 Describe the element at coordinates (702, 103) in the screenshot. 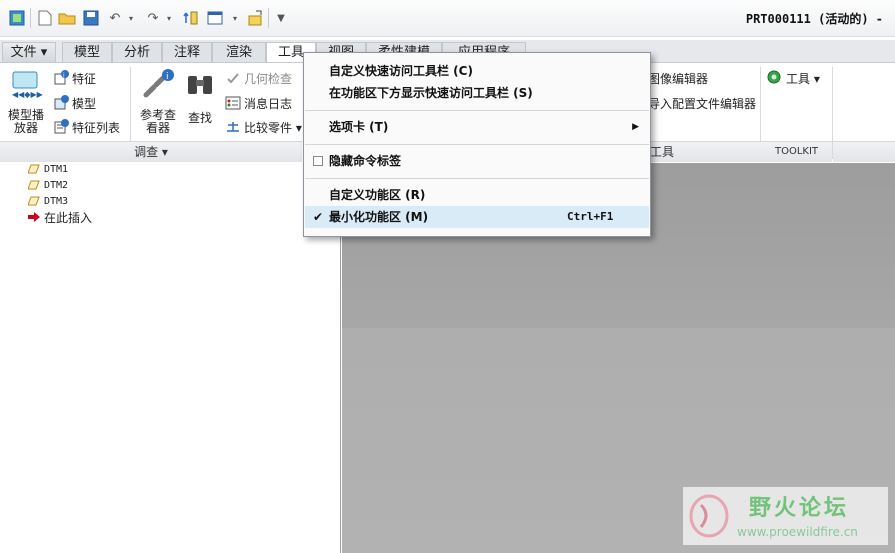

I see `import-config-editor-button: 导入配置文件编辑器` at that location.